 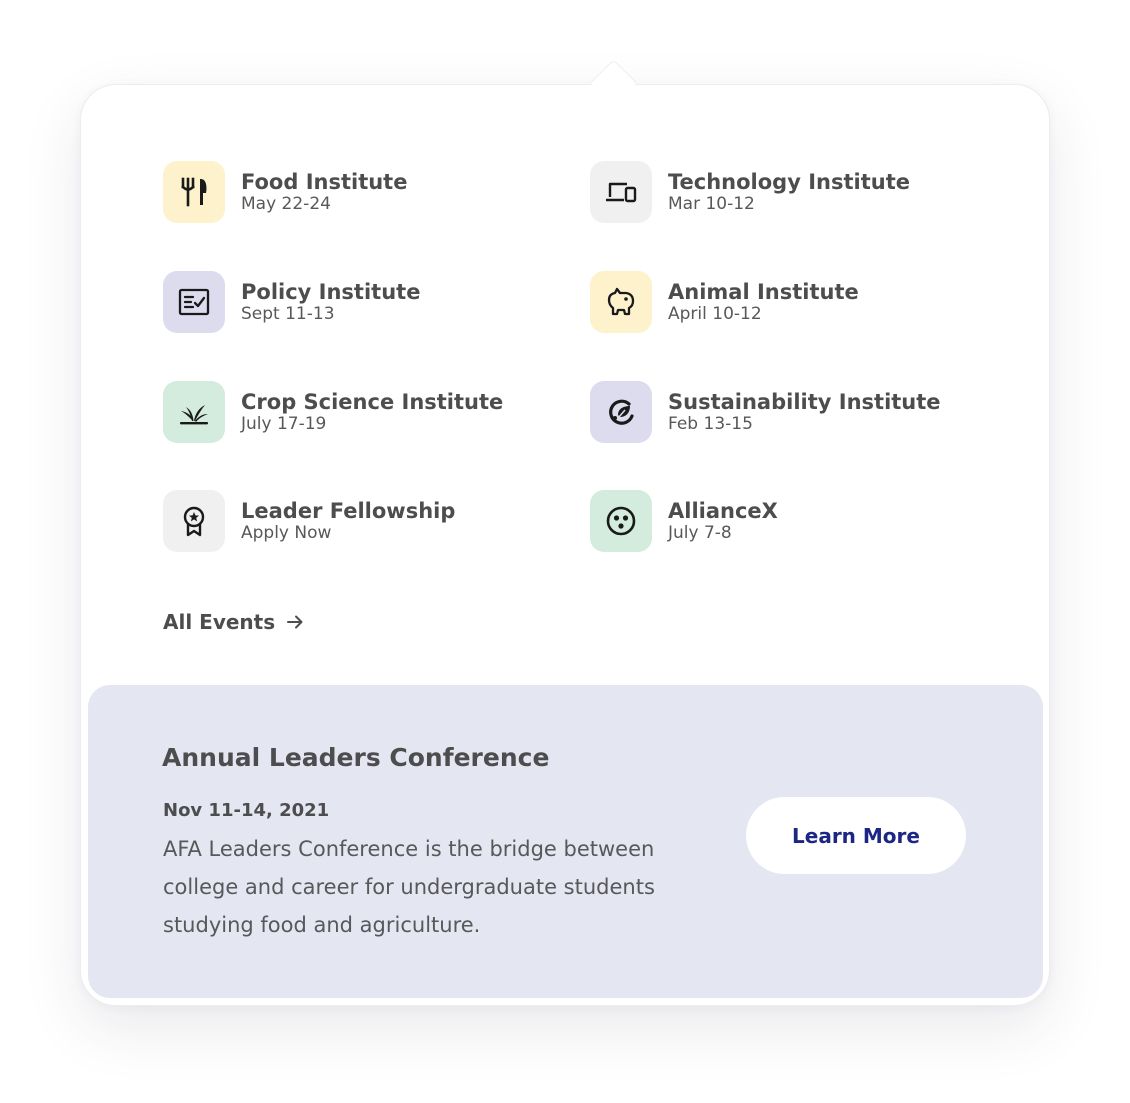 What do you see at coordinates (356, 757) in the screenshot?
I see `featured-event-title: Annual Leaders Conference` at bounding box center [356, 757].